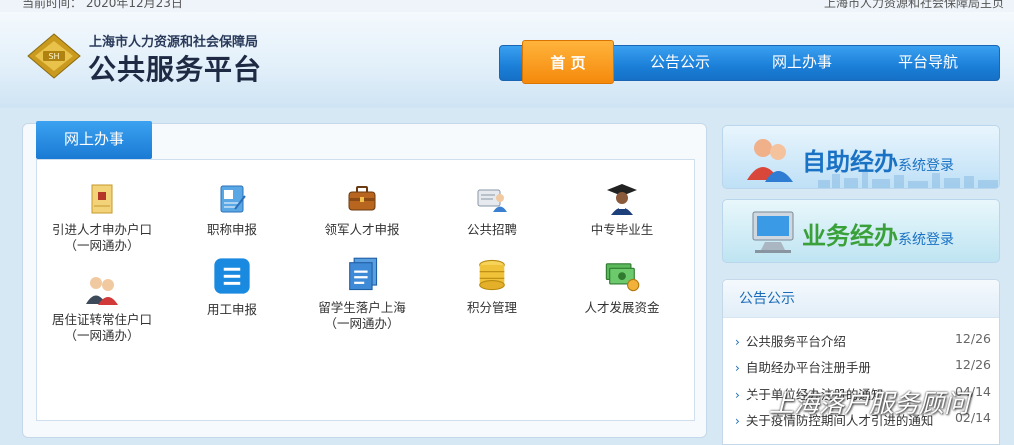 Image resolution: width=1014 pixels, height=445 pixels. I want to click on service-points-management: 积分管理, so click(492, 286).